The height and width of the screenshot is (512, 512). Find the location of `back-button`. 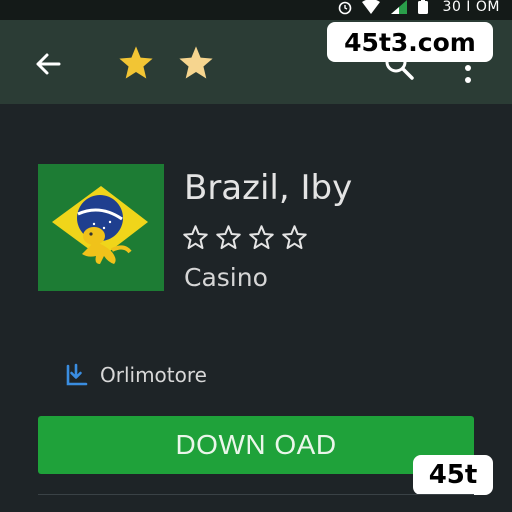

back-button is located at coordinates (48, 64).